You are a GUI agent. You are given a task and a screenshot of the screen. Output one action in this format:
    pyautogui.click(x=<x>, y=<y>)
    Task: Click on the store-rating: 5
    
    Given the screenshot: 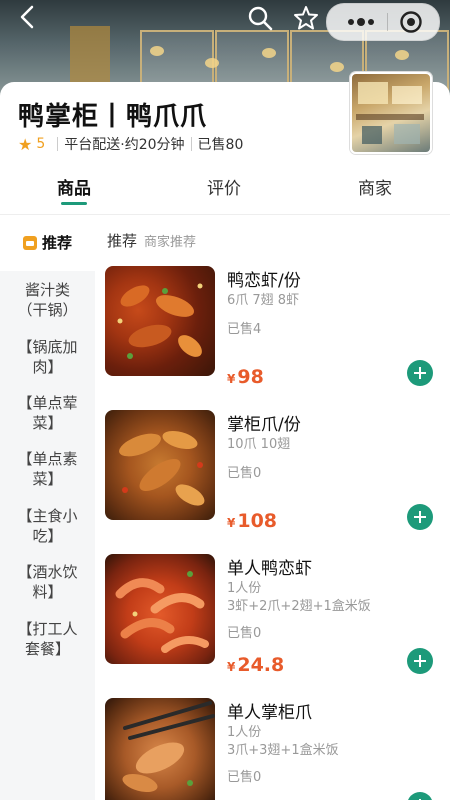 What is the action you would take?
    pyautogui.click(x=41, y=144)
    